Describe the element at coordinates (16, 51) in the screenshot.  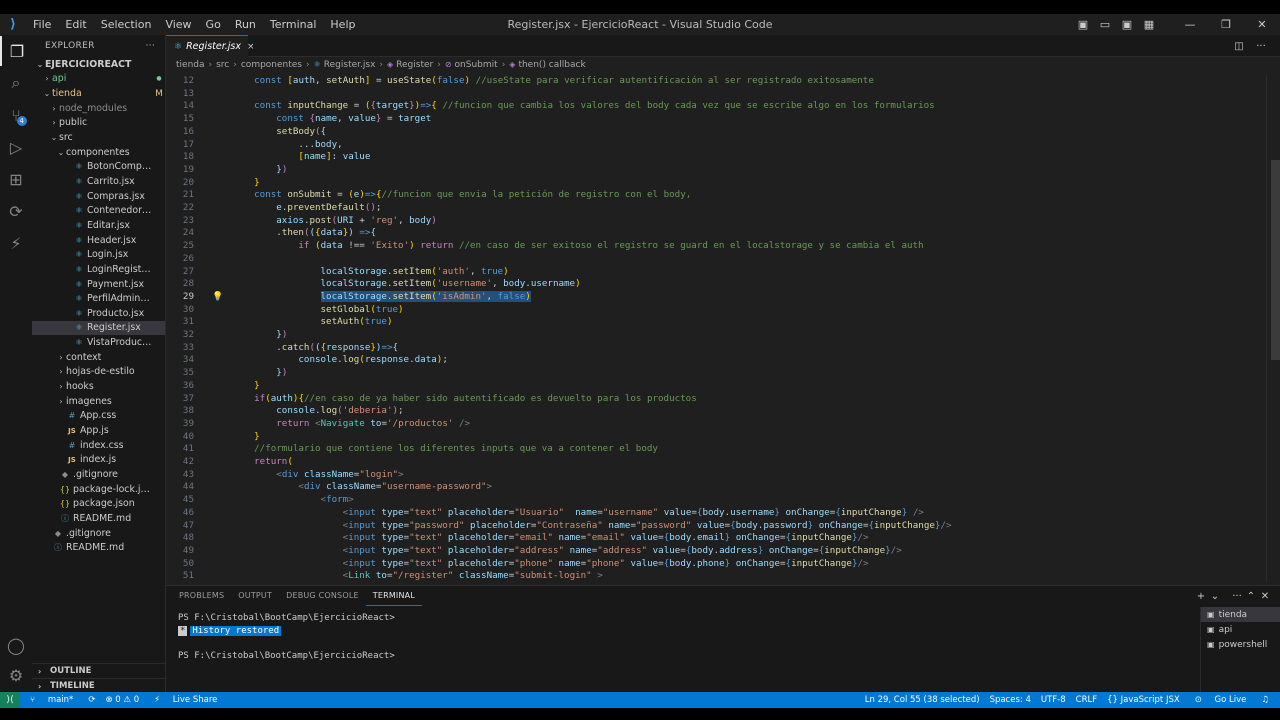
I see `explorer-icon: ❐` at that location.